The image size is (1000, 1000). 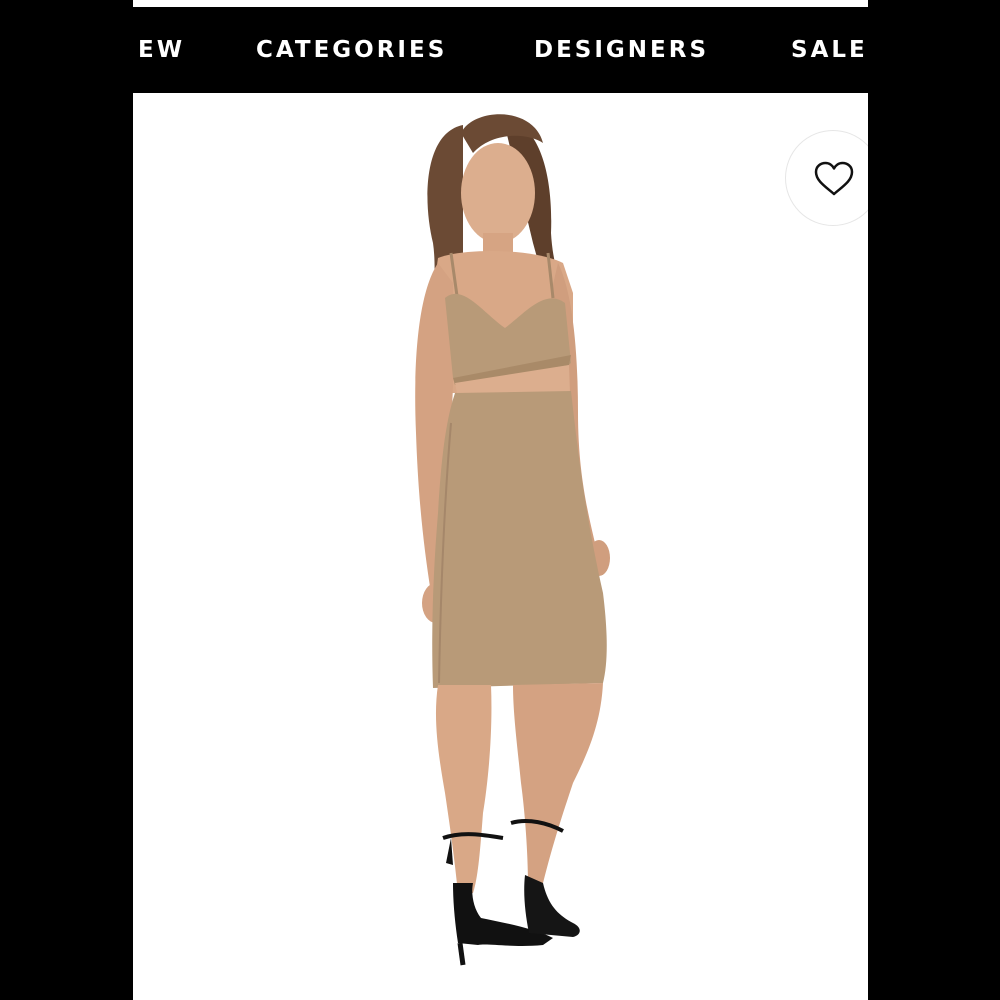 I want to click on dress-skirt, so click(x=519, y=539).